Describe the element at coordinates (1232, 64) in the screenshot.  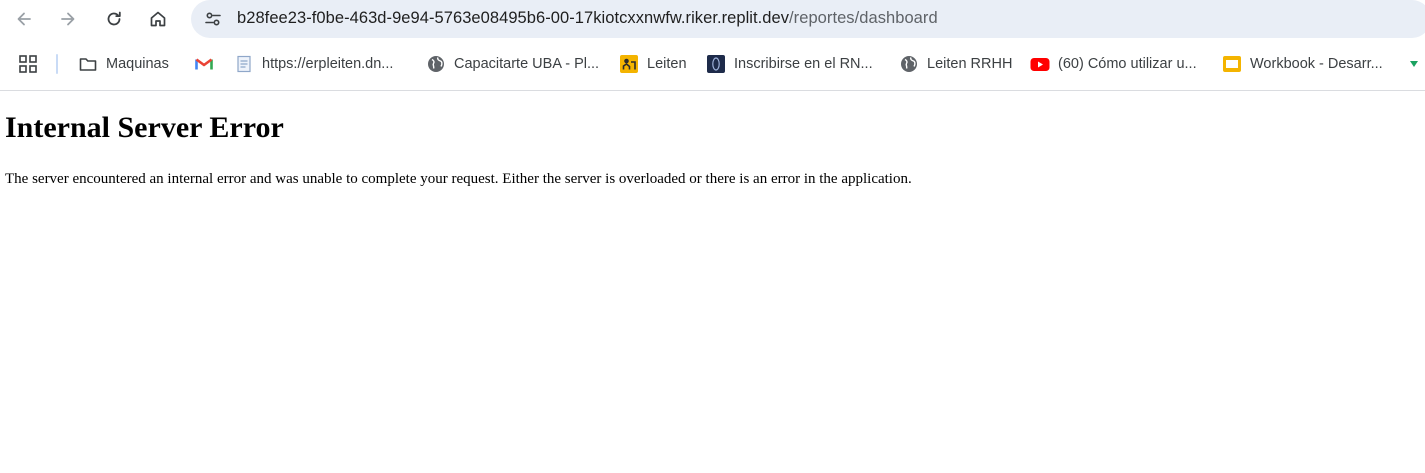
I see `slides-icon` at that location.